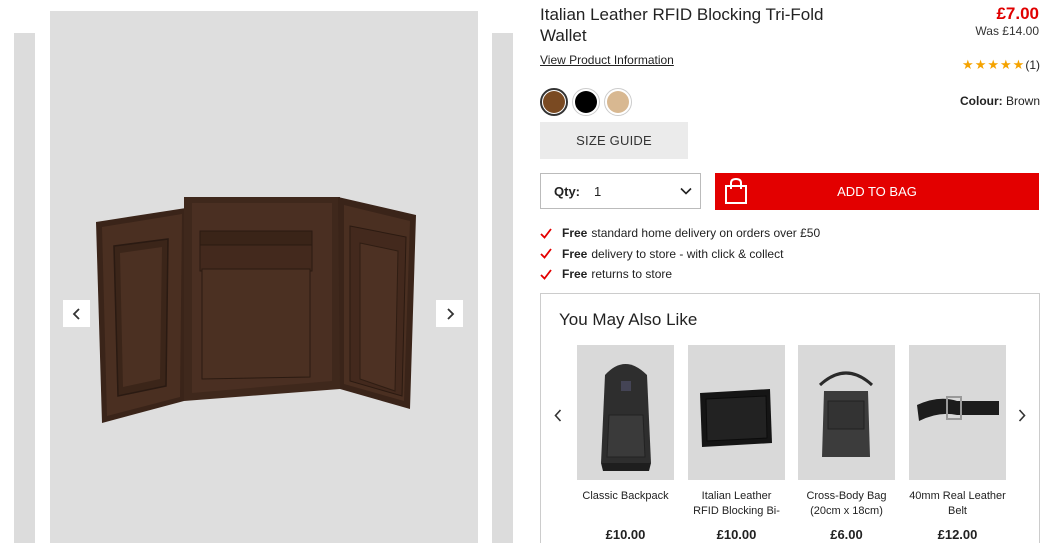  I want to click on gallery-prev-button, so click(76, 313).